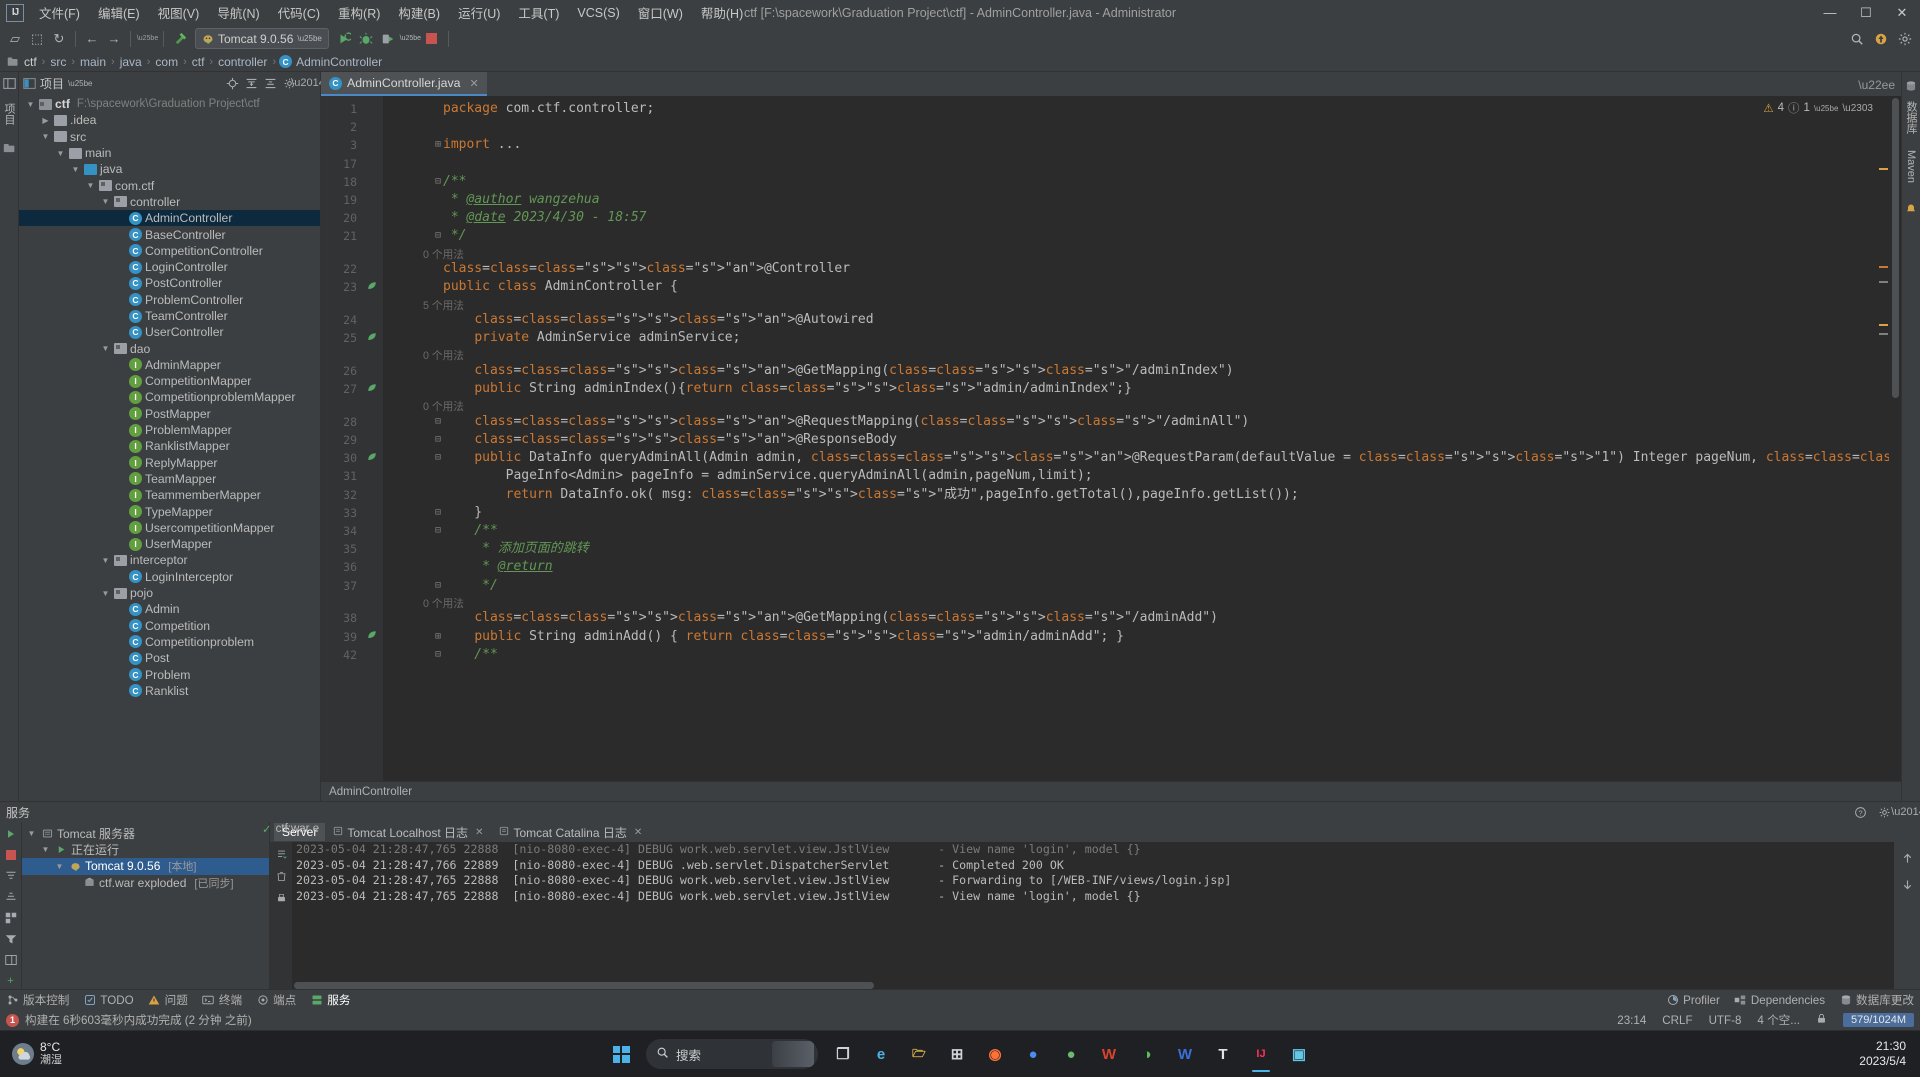 Image resolution: width=1920 pixels, height=1077 pixels. What do you see at coordinates (352, 389) in the screenshot?
I see `gutter-row: 27` at bounding box center [352, 389].